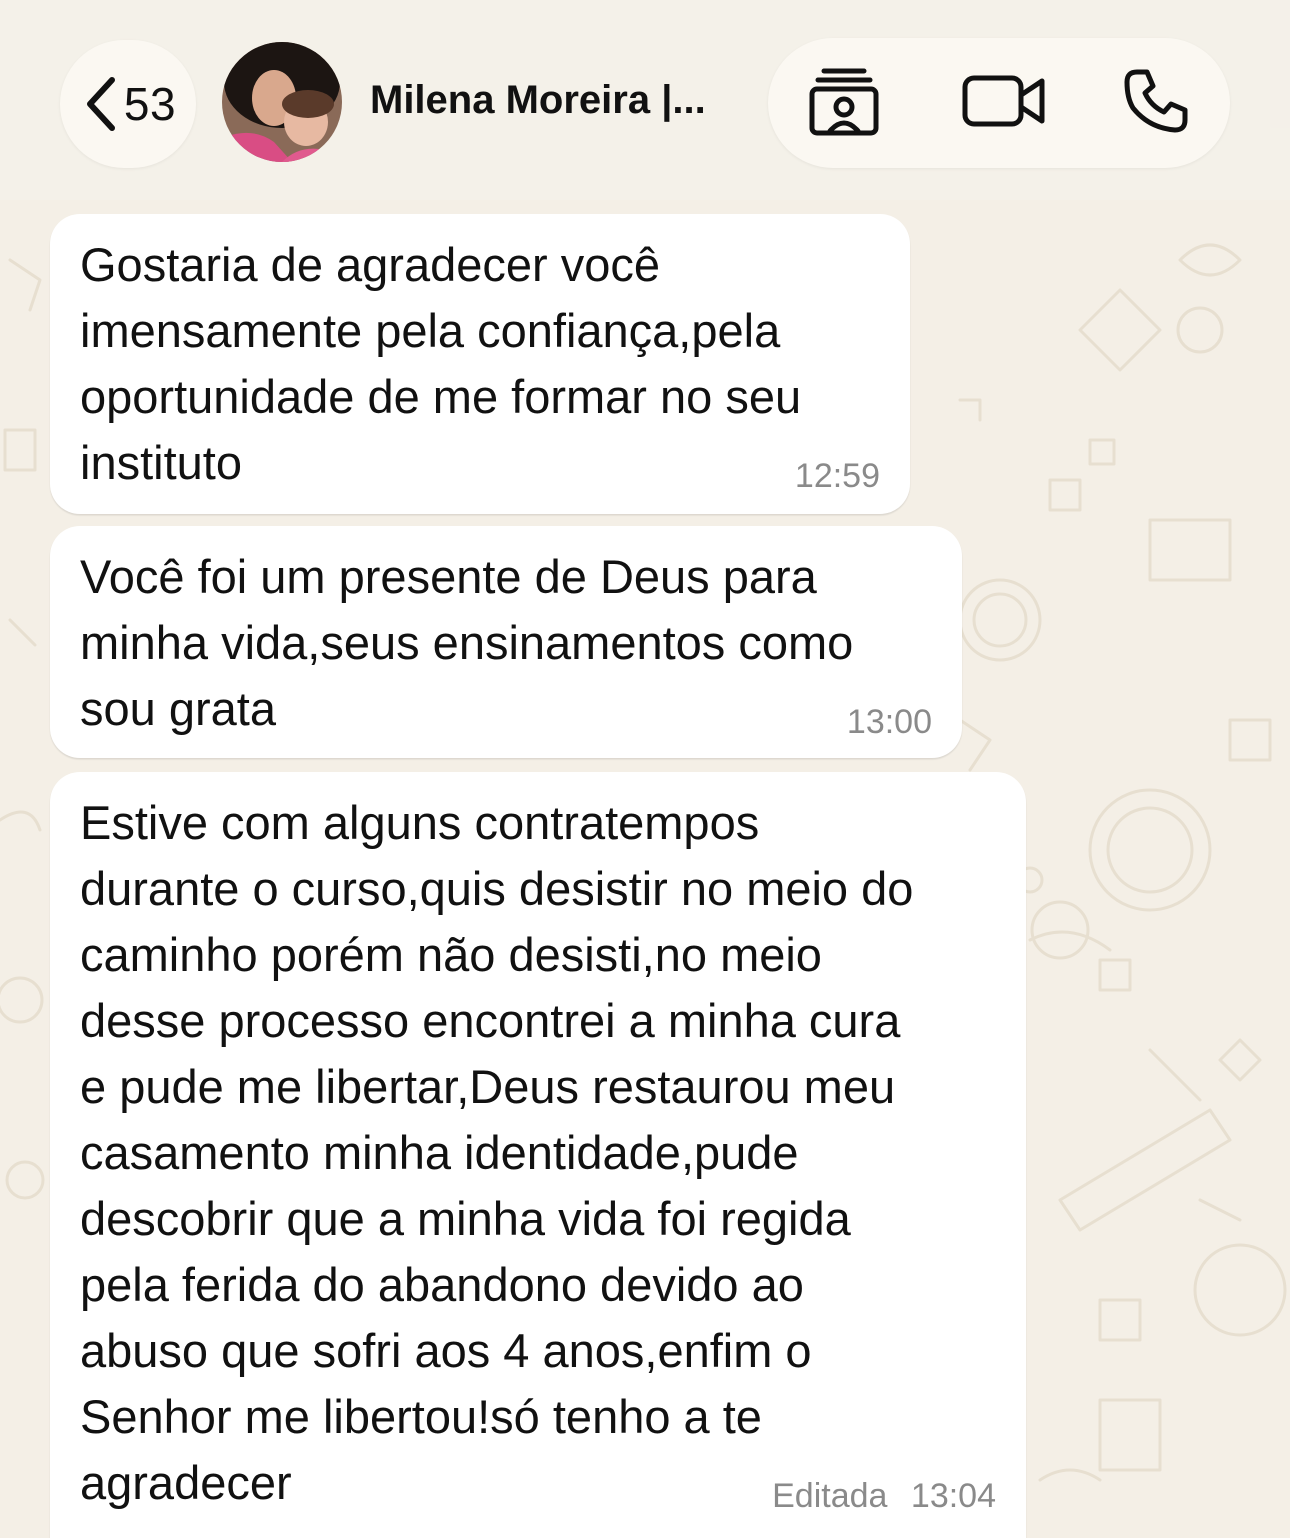 The height and width of the screenshot is (1538, 1290). Describe the element at coordinates (150, 104) in the screenshot. I see `unread-count: 53` at that location.